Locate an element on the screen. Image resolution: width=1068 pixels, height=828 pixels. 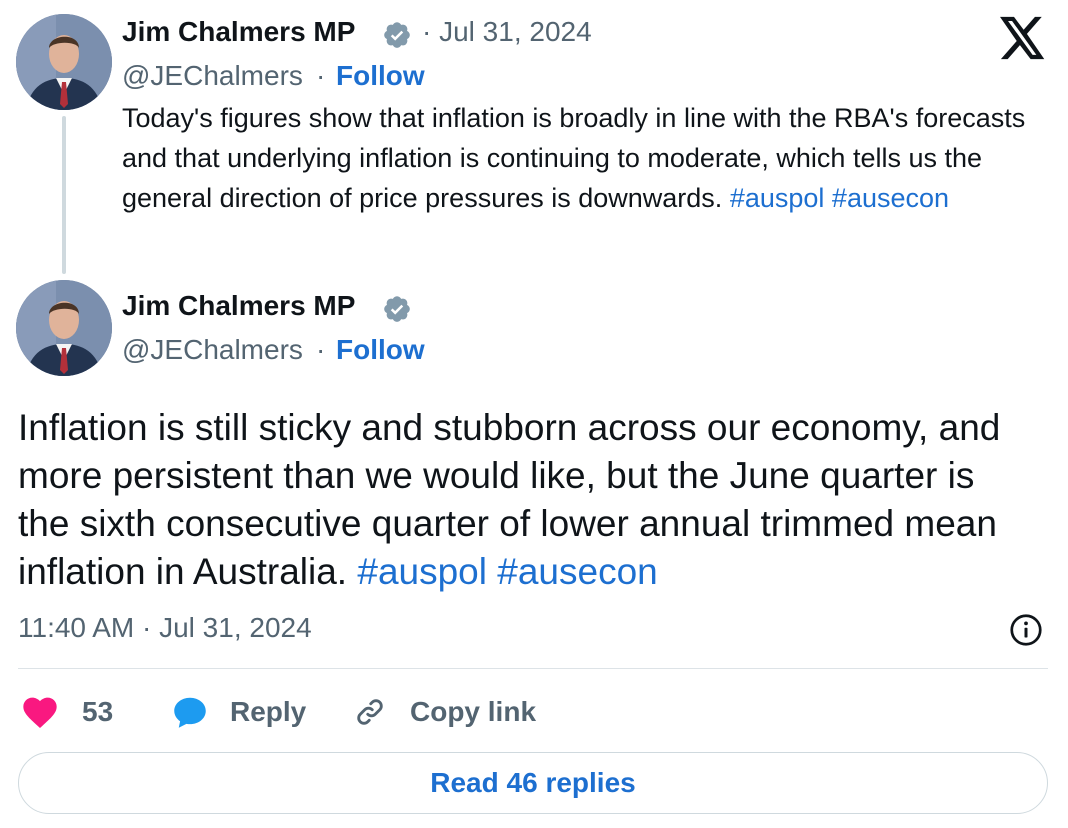
heart-icon is located at coordinates (40, 712).